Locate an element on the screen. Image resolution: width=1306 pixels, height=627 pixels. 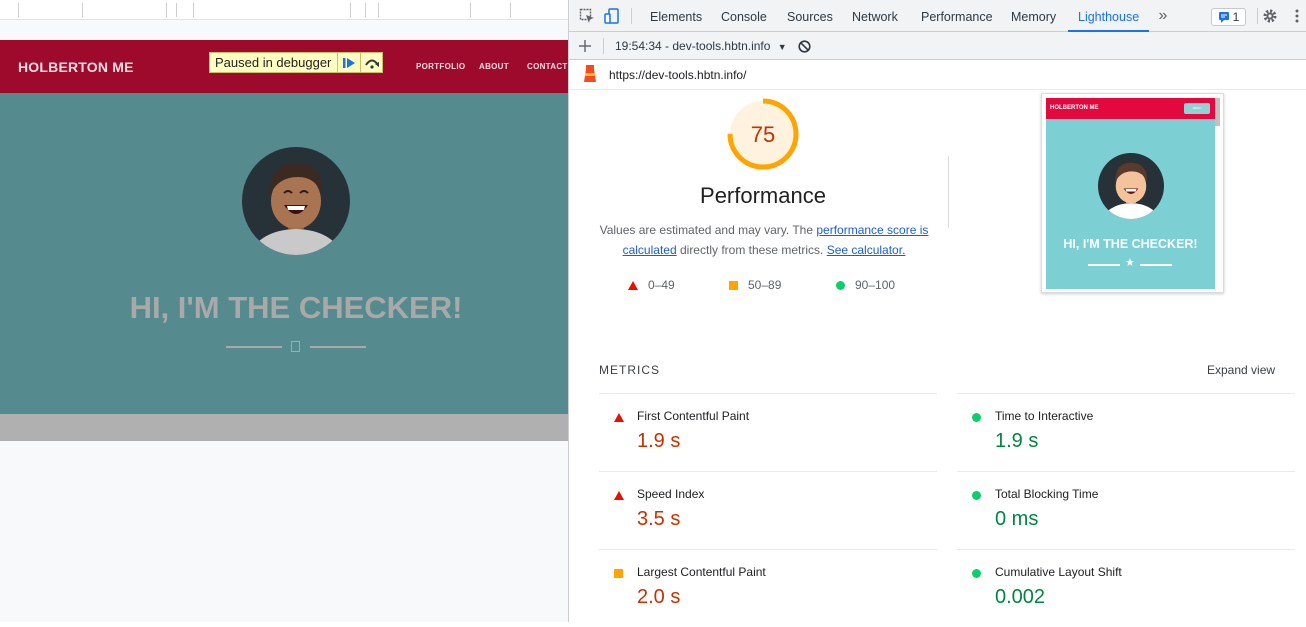
debugger-paused-banner: Paused in debugger is located at coordinates (296, 62).